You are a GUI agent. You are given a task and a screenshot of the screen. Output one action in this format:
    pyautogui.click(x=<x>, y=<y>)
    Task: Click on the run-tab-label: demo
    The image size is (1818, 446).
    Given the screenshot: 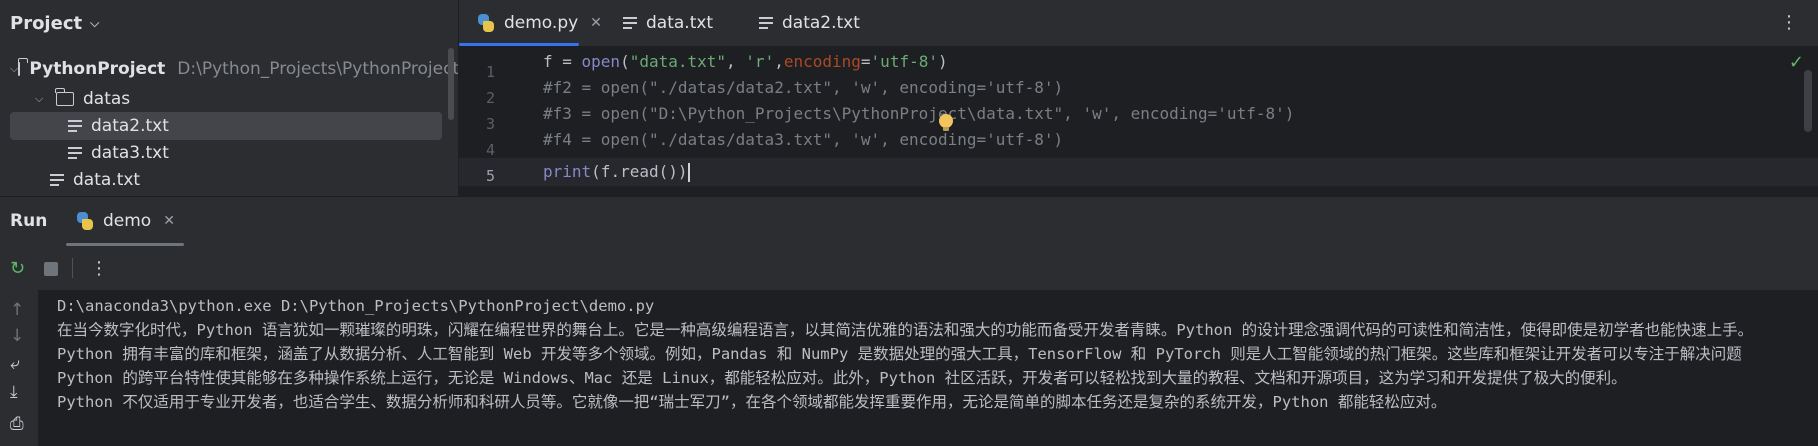 What is the action you would take?
    pyautogui.click(x=127, y=221)
    